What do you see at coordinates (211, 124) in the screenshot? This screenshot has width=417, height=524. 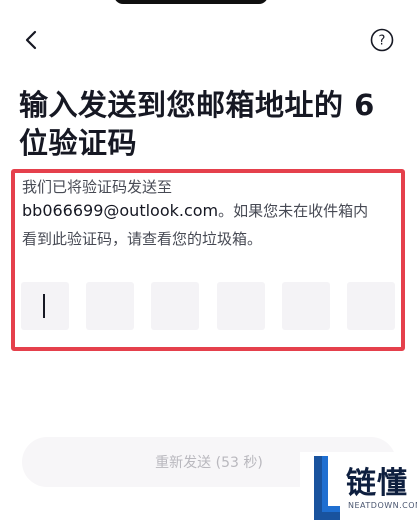 I see `page-title: 输入发送到您邮箱地址的 6 位验证码` at bounding box center [211, 124].